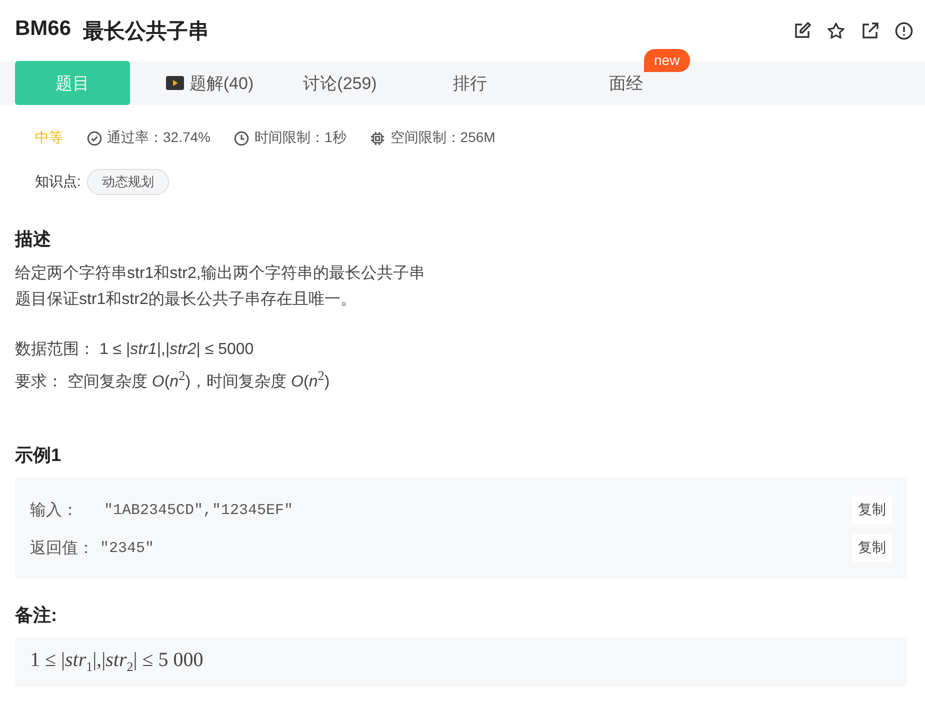 This screenshot has width=925, height=703. Describe the element at coordinates (58, 182) in the screenshot. I see `knowledge-label: 知识点:` at that location.